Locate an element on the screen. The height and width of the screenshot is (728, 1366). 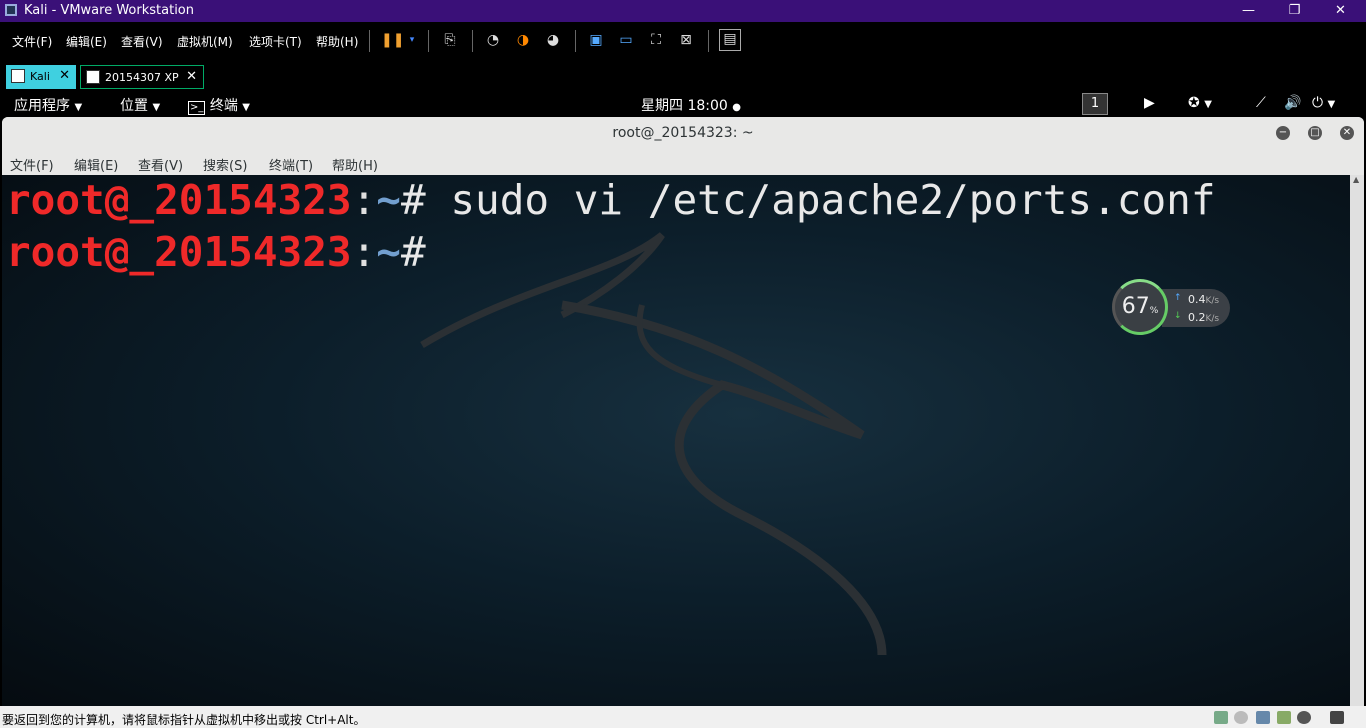
memory-gauge: 67% is located at coordinates (1140, 307).